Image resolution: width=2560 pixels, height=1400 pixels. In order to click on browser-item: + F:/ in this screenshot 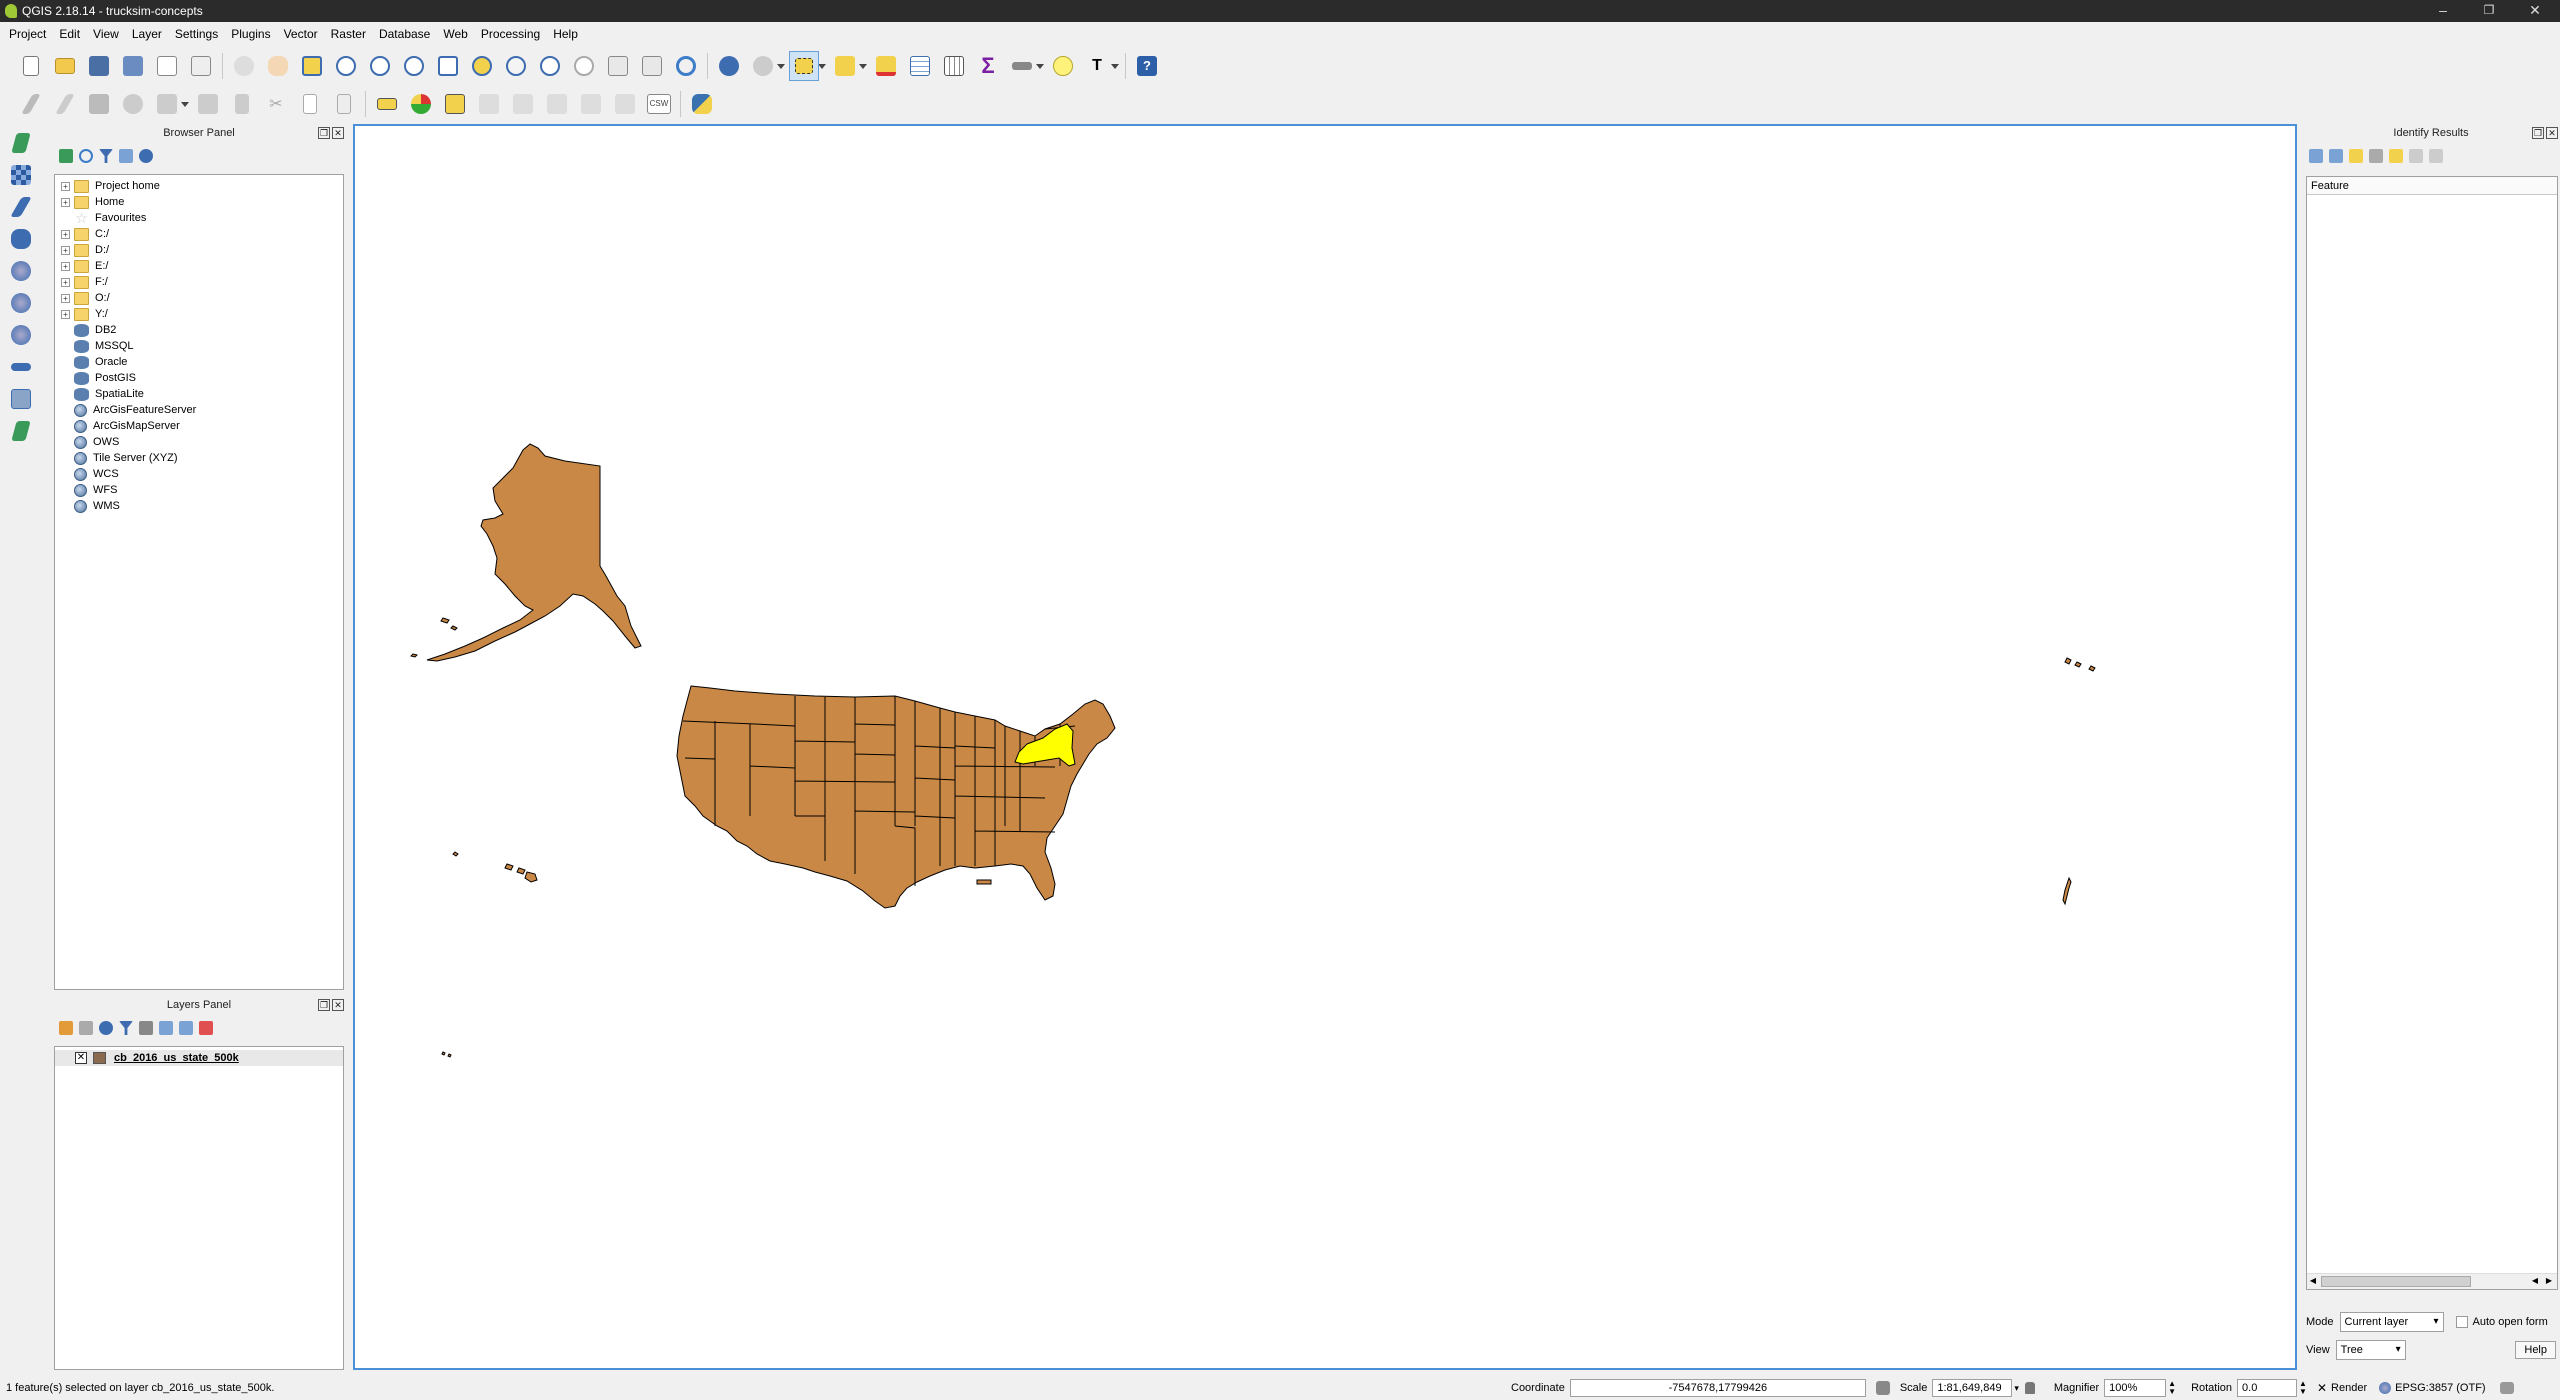, I will do `click(199, 282)`.